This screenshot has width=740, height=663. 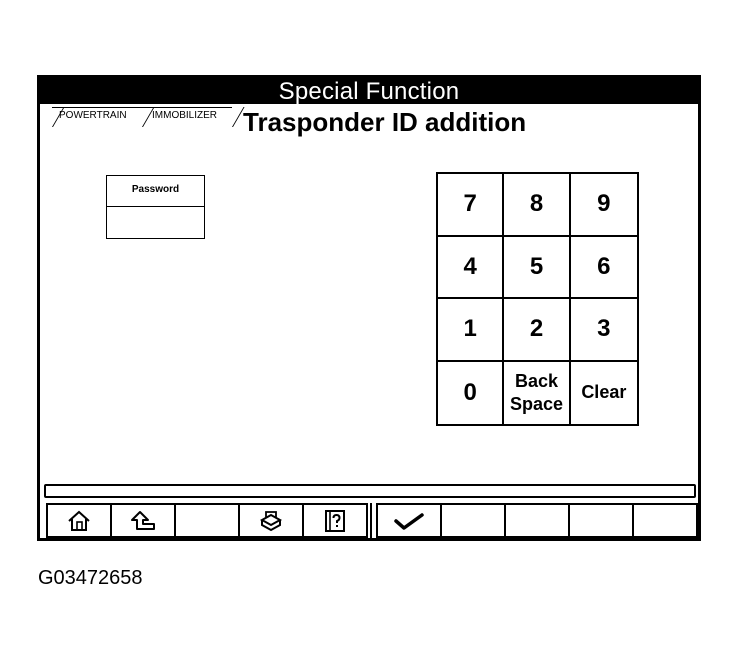 What do you see at coordinates (155, 223) in the screenshot?
I see `password-value` at bounding box center [155, 223].